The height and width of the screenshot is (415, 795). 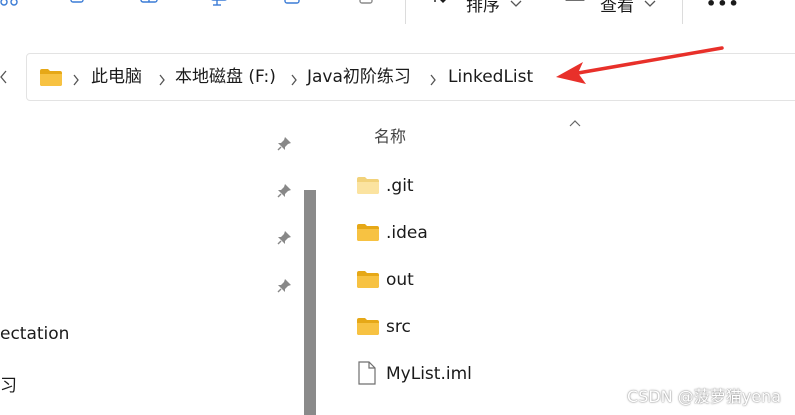 I want to click on nav-item: 习, so click(x=8, y=383).